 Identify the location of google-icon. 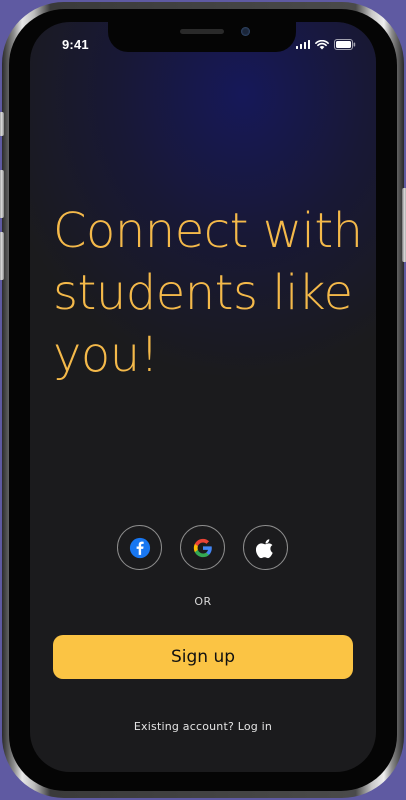
(202, 547).